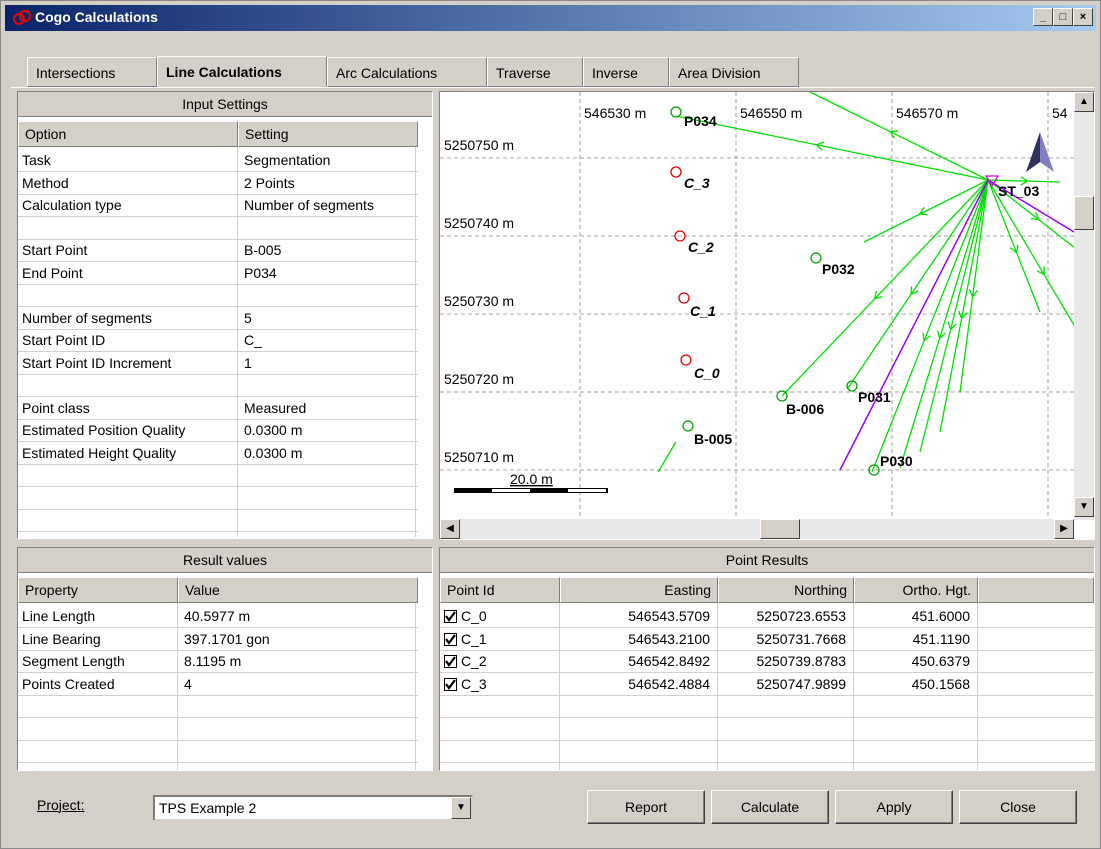  What do you see at coordinates (461, 808) in the screenshot?
I see `chevron-down-icon: ▼` at bounding box center [461, 808].